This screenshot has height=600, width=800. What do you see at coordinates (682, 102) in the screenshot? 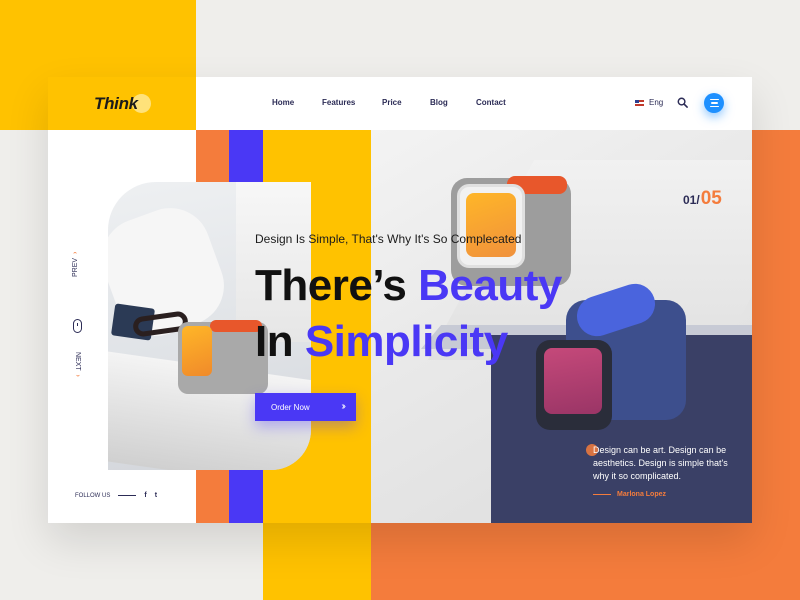
I see `search-icon` at bounding box center [682, 102].